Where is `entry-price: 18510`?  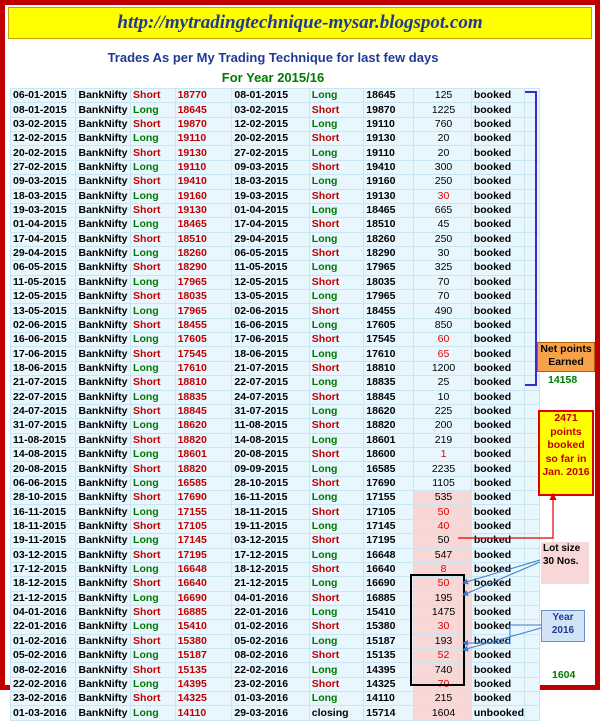
entry-price: 18510 is located at coordinates (203, 239).